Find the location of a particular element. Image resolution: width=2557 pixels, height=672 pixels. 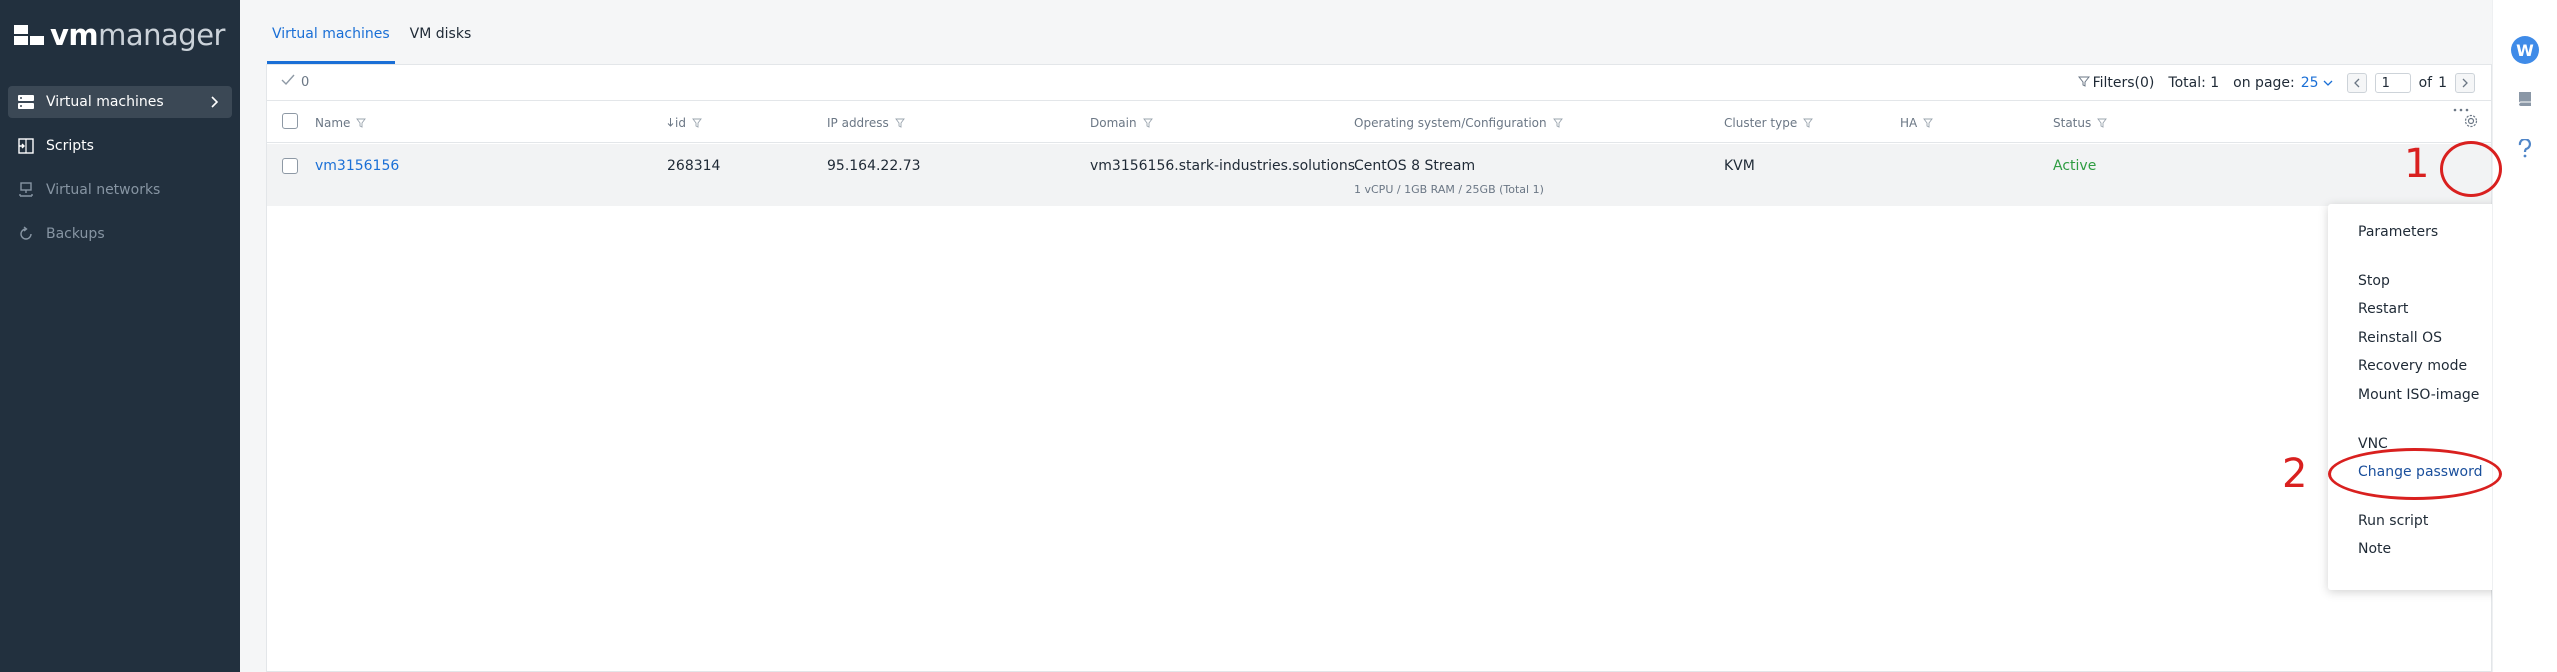

menu-item-run-script: Run script is located at coordinates (2393, 521).